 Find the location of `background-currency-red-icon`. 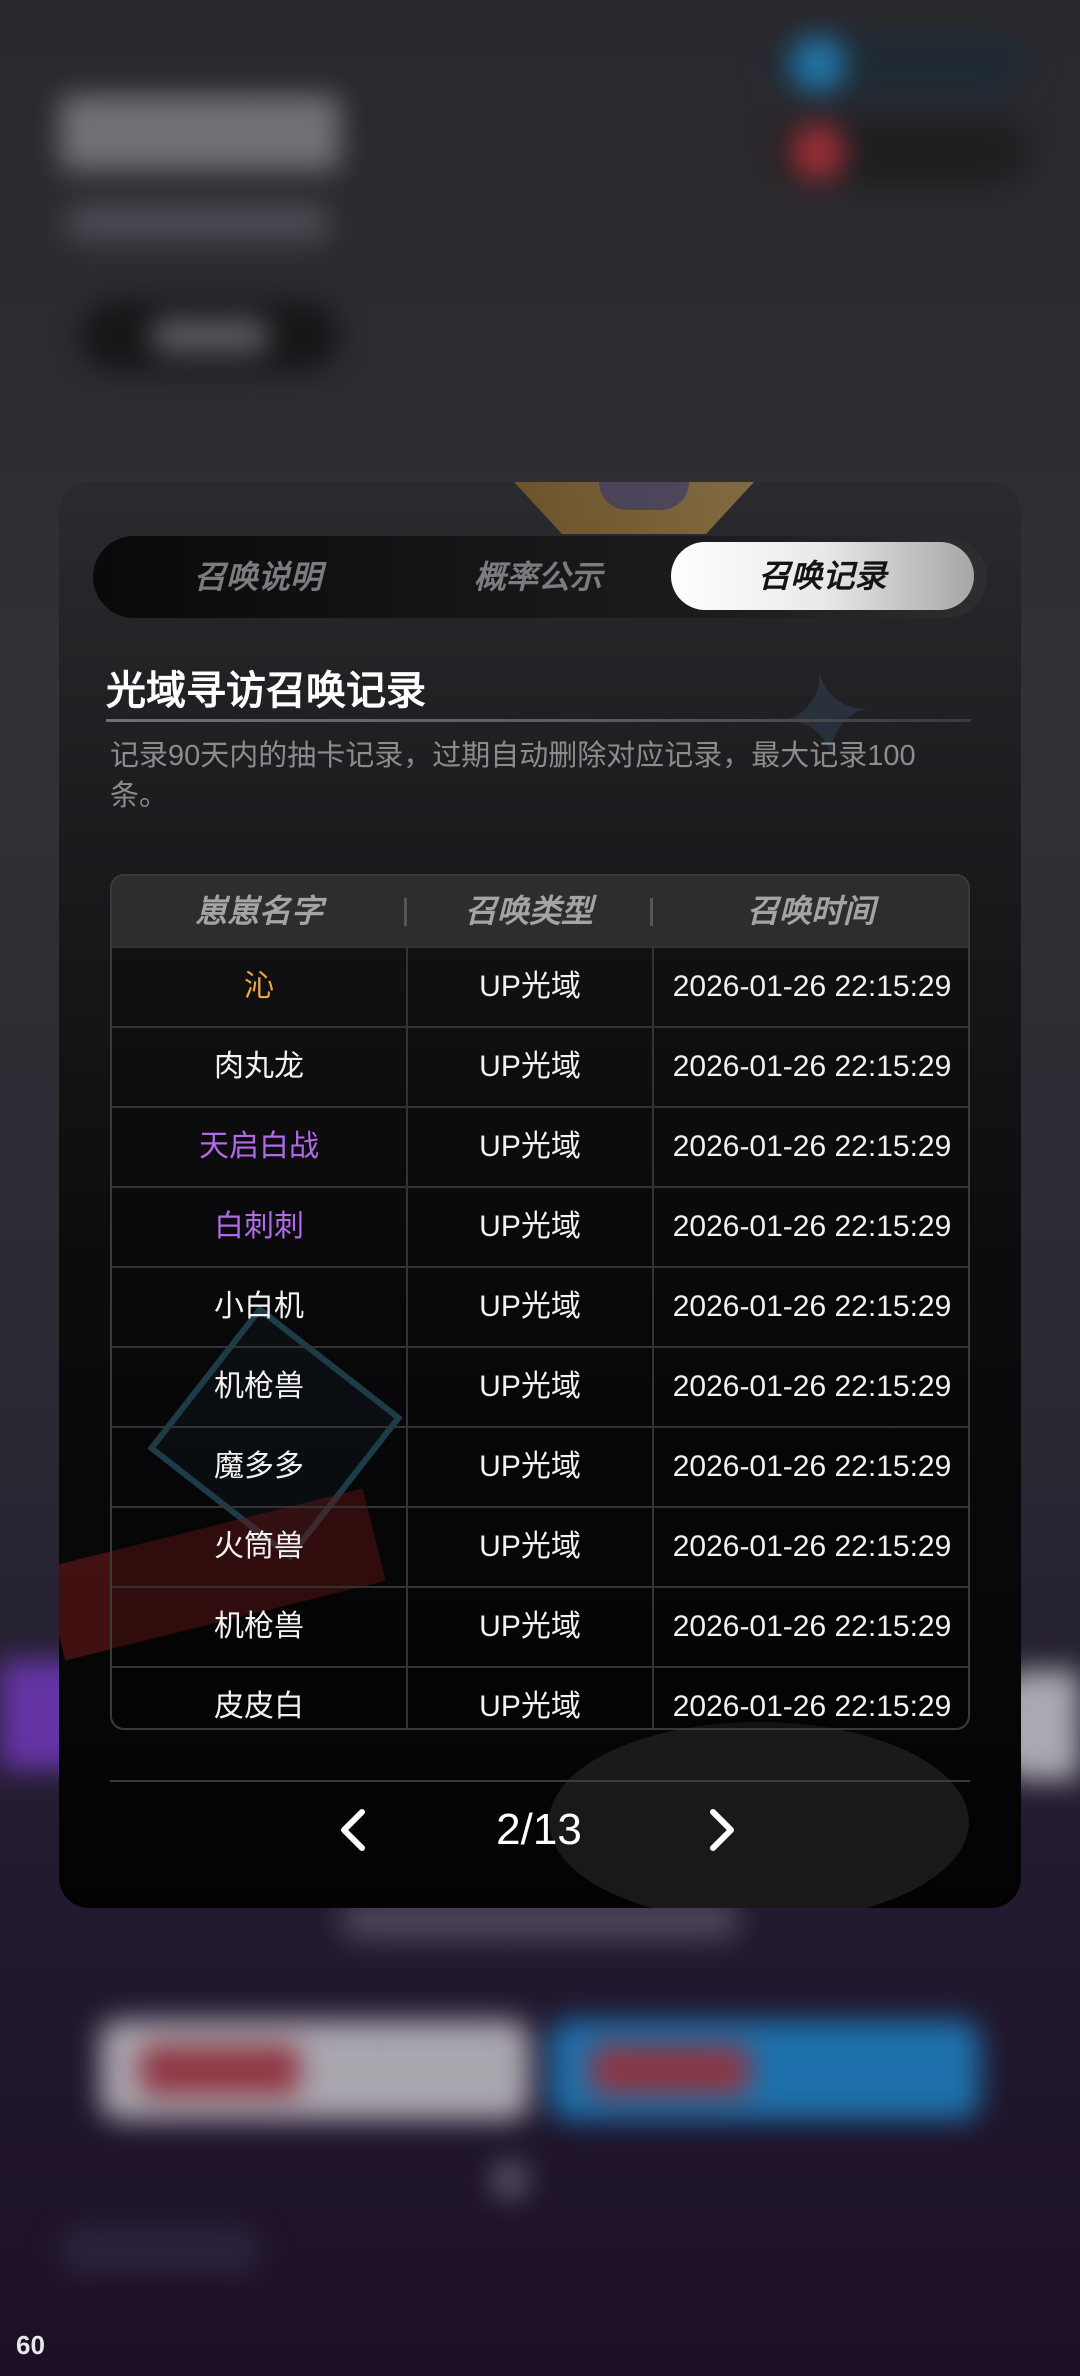

background-currency-red-icon is located at coordinates (818, 152).